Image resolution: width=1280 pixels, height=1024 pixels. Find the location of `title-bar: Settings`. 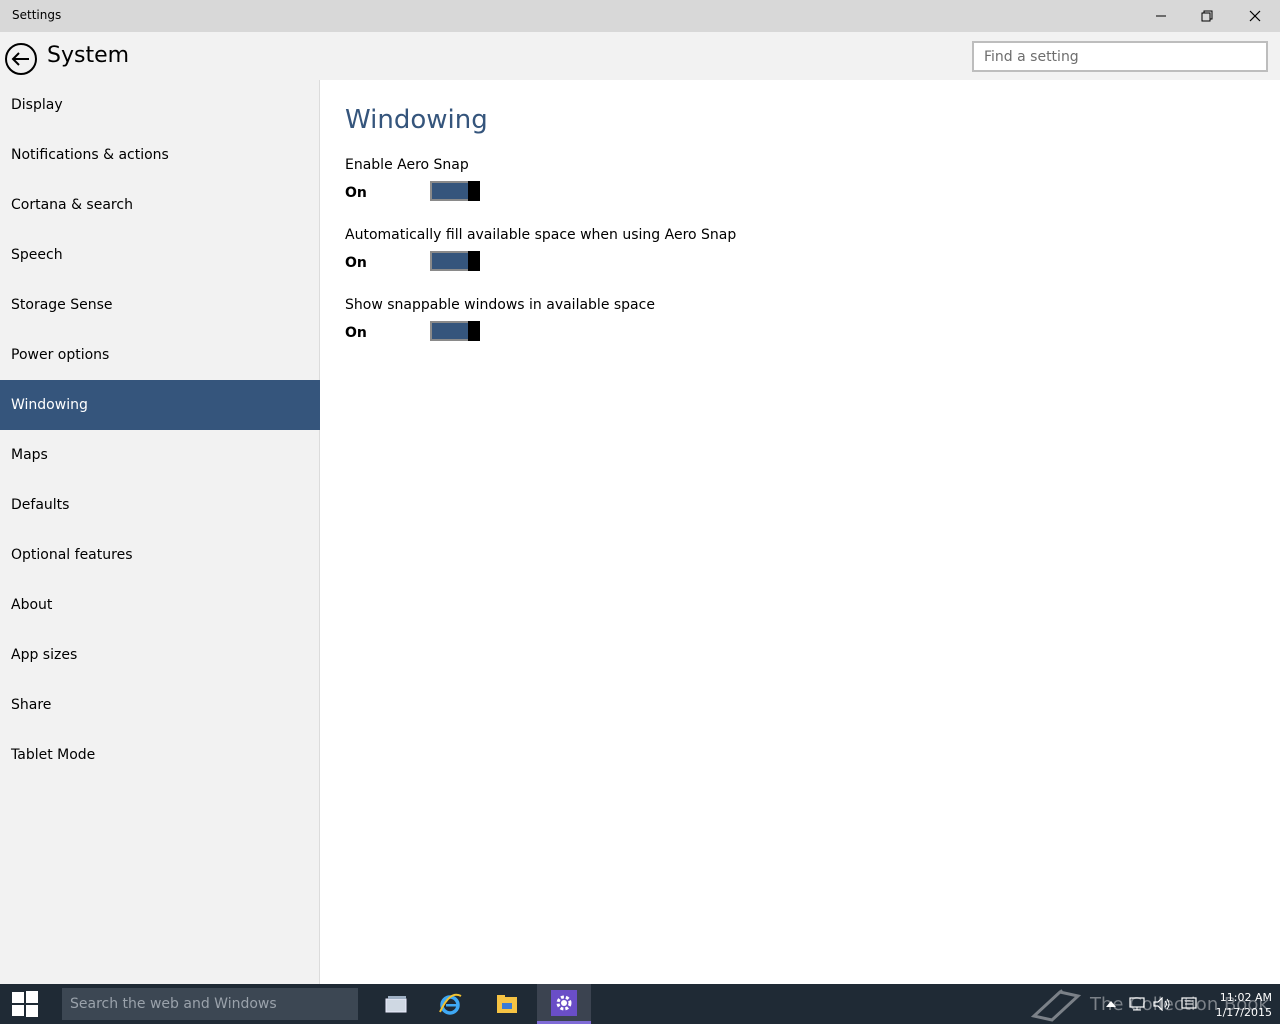

title-bar: Settings is located at coordinates (640, 16).